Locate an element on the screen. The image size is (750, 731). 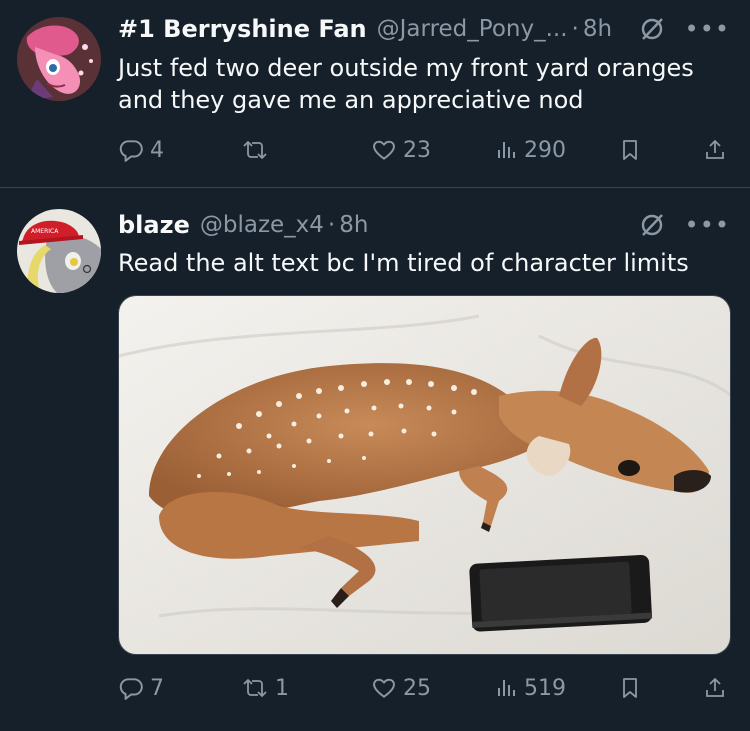
retweet-button is located at coordinates (258, 150).